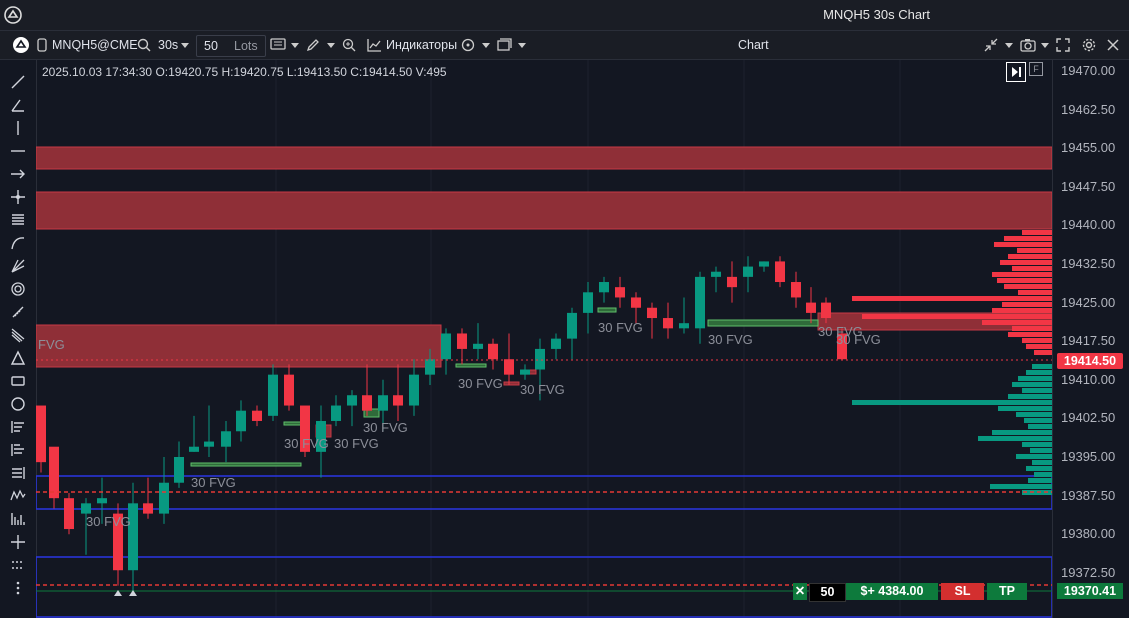 The width and height of the screenshot is (1129, 618). I want to click on skip-forward-icon, so click(1016, 72).